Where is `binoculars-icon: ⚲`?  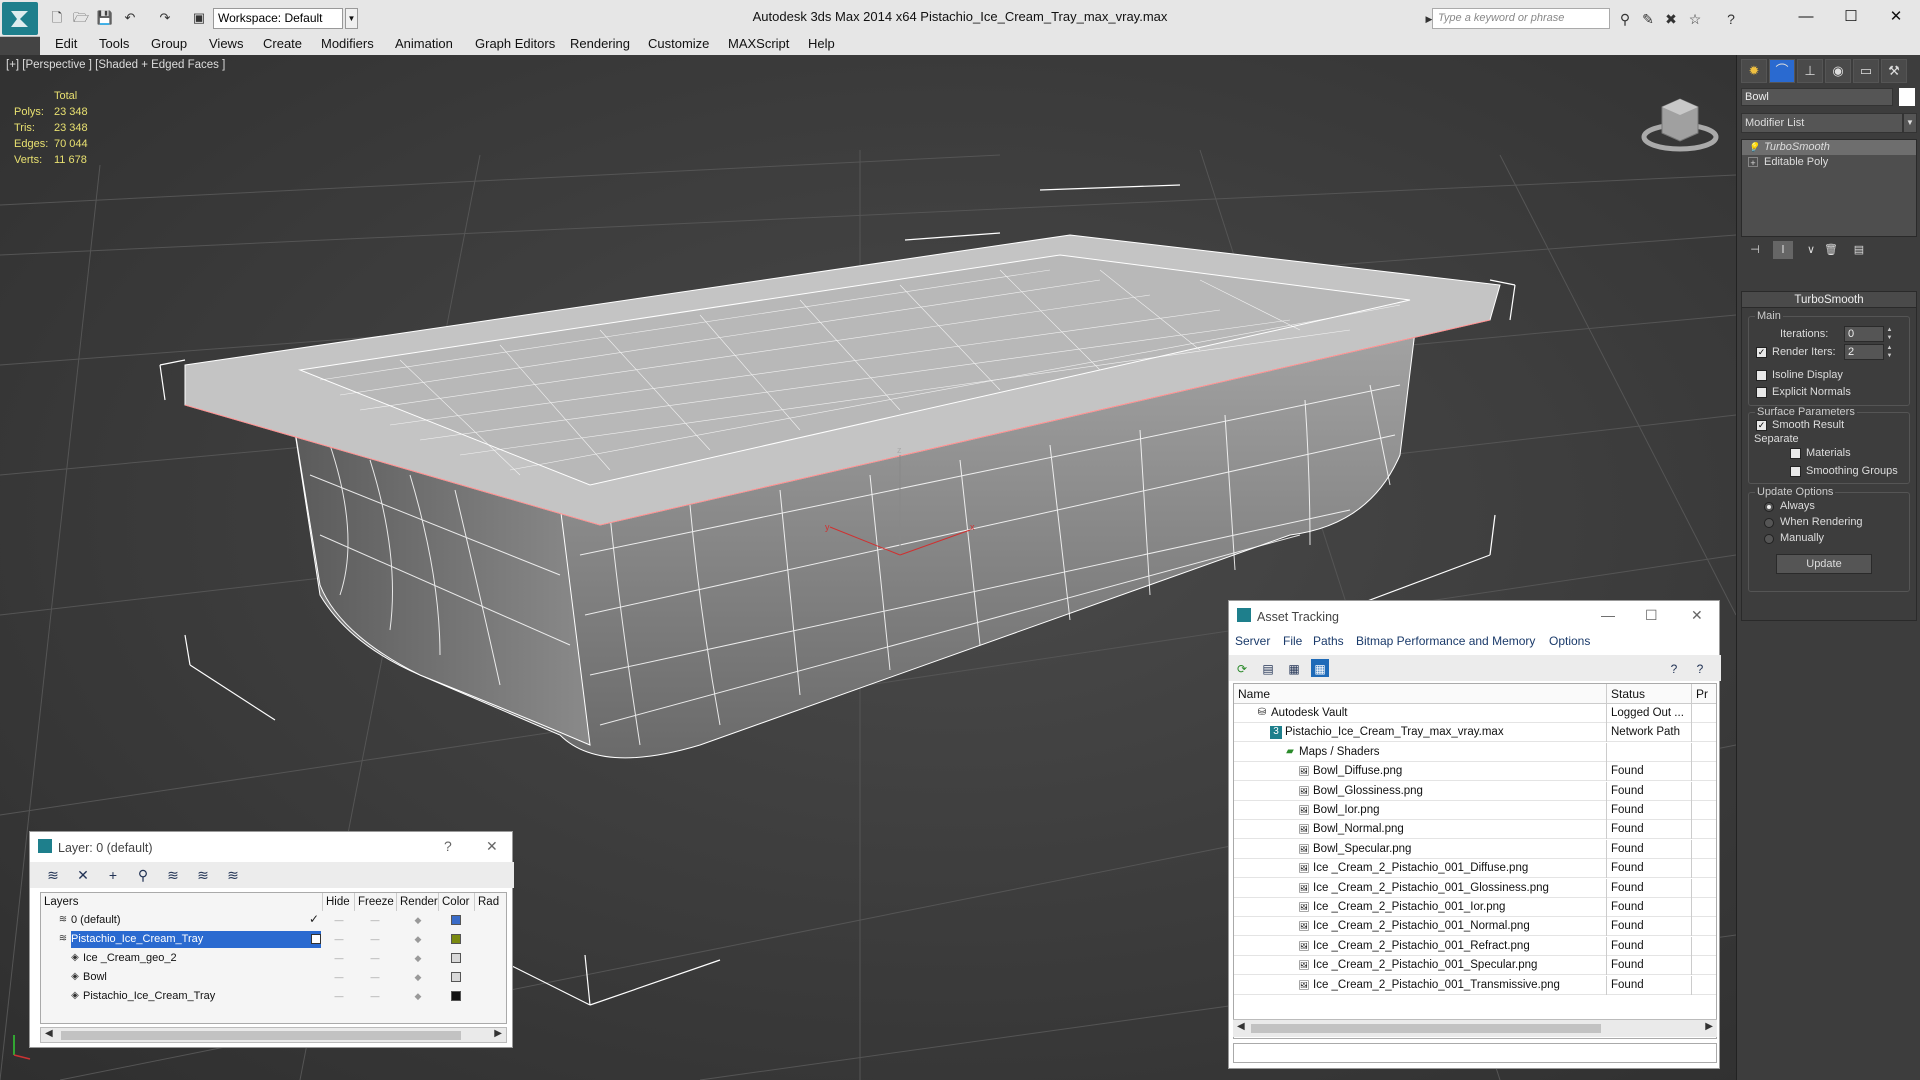 binoculars-icon: ⚲ is located at coordinates (1625, 19).